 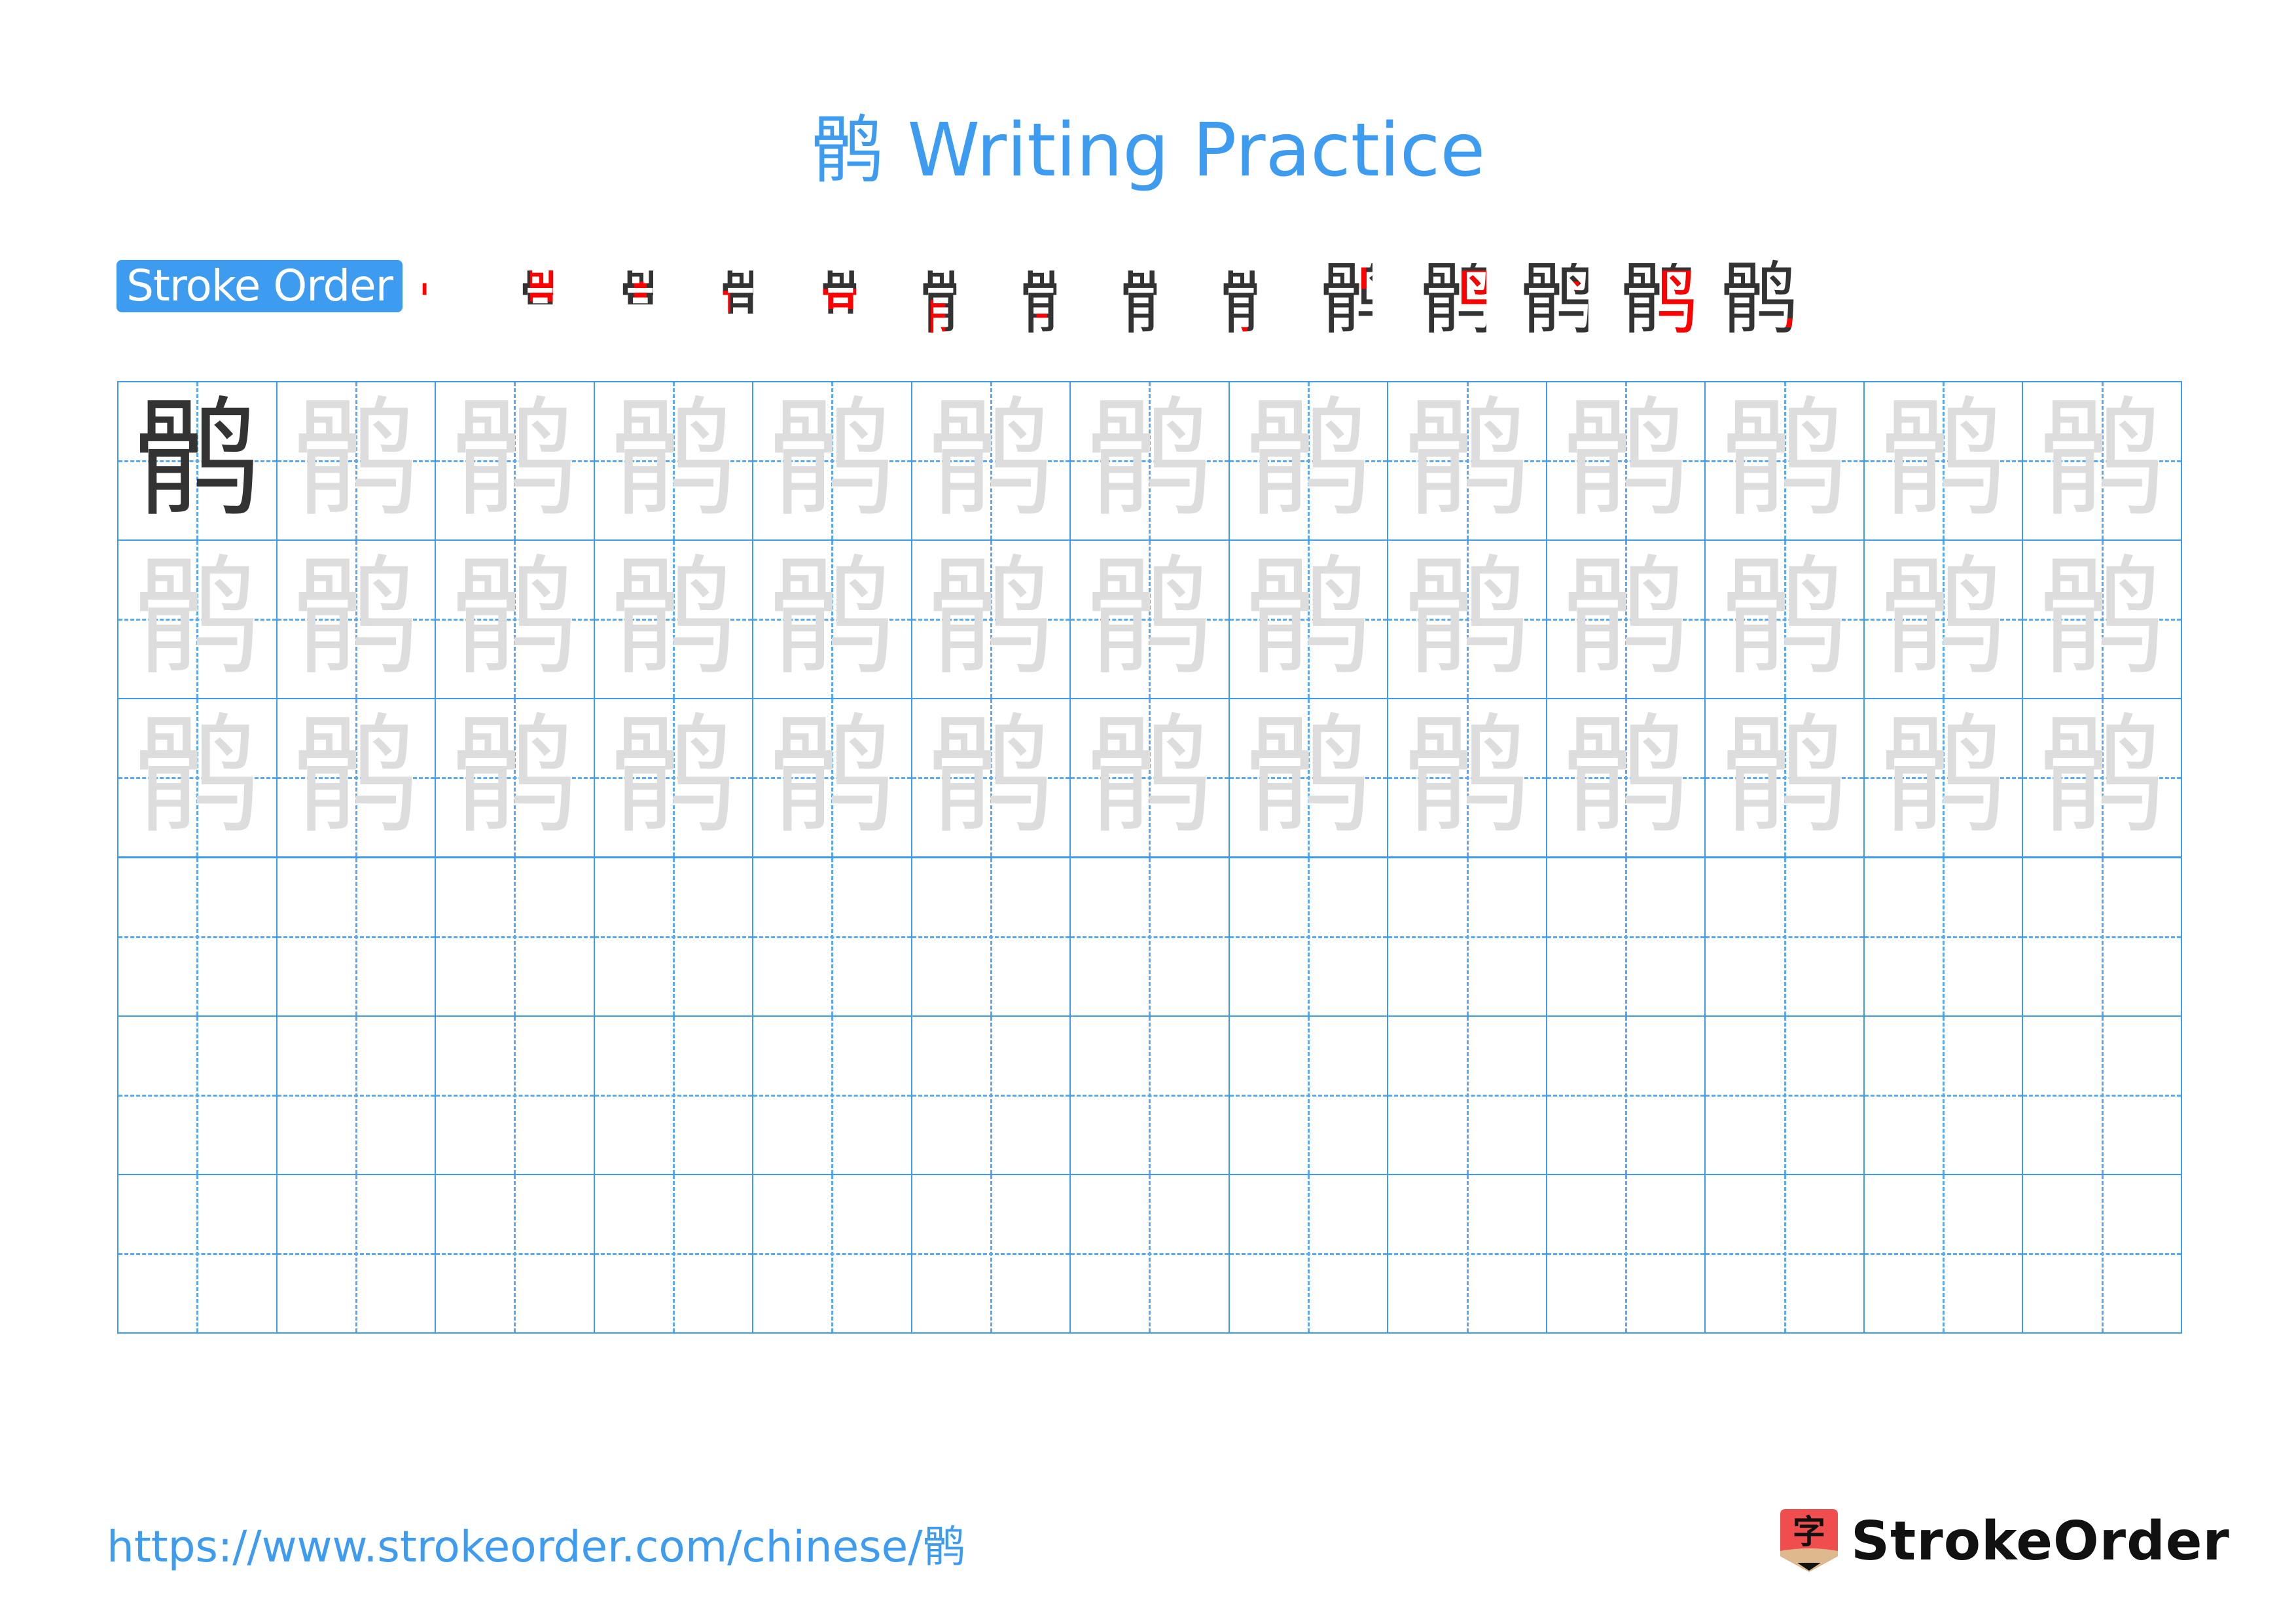 I want to click on stroke-step-highlight: 鹘, so click(x=758, y=299).